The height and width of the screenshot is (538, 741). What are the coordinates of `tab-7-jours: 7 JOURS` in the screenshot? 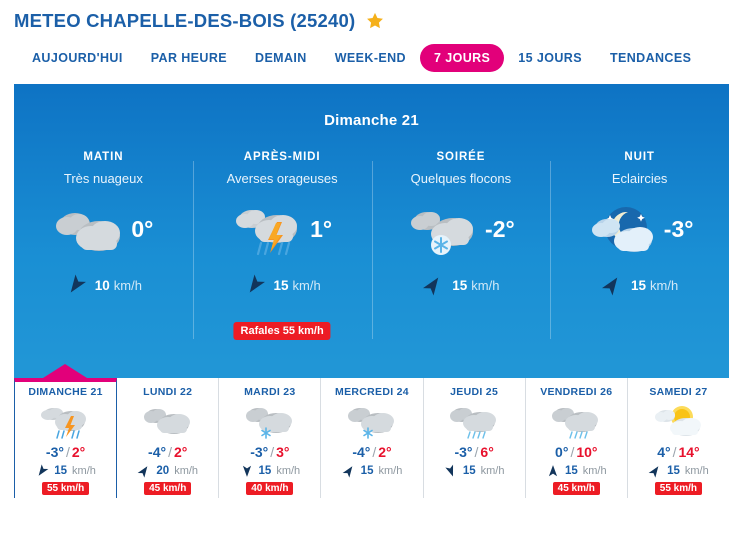 It's located at (462, 58).